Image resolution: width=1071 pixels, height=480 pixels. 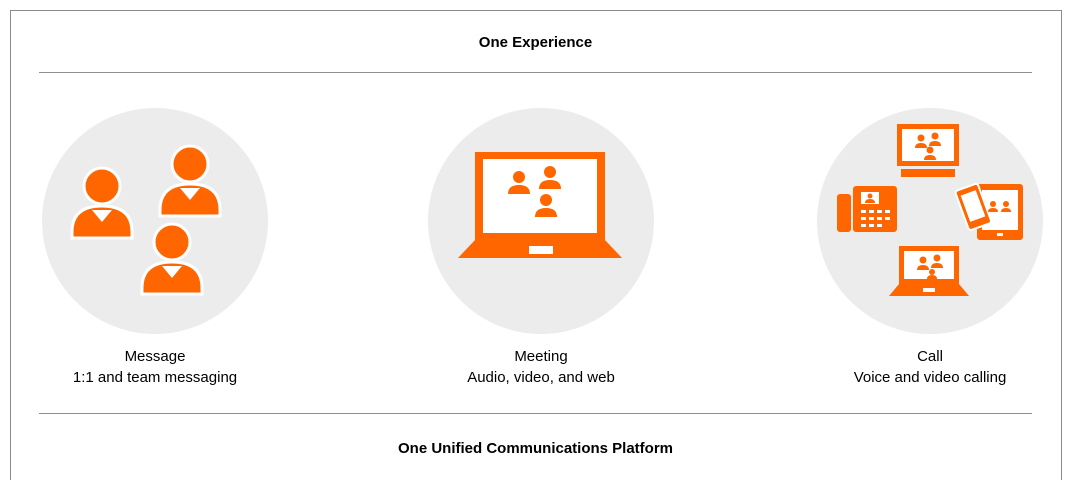 I want to click on top-divider, so click(x=535, y=72).